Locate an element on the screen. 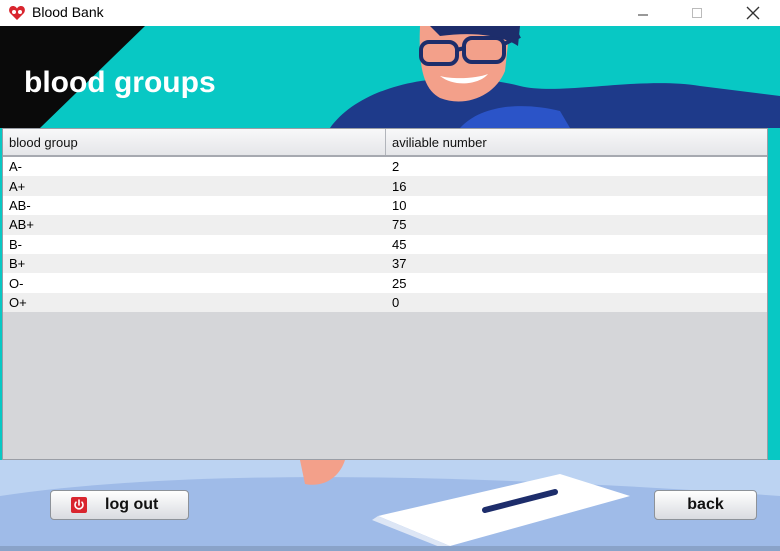 The height and width of the screenshot is (551, 780). table-header: blood group aviliable number is located at coordinates (385, 143).